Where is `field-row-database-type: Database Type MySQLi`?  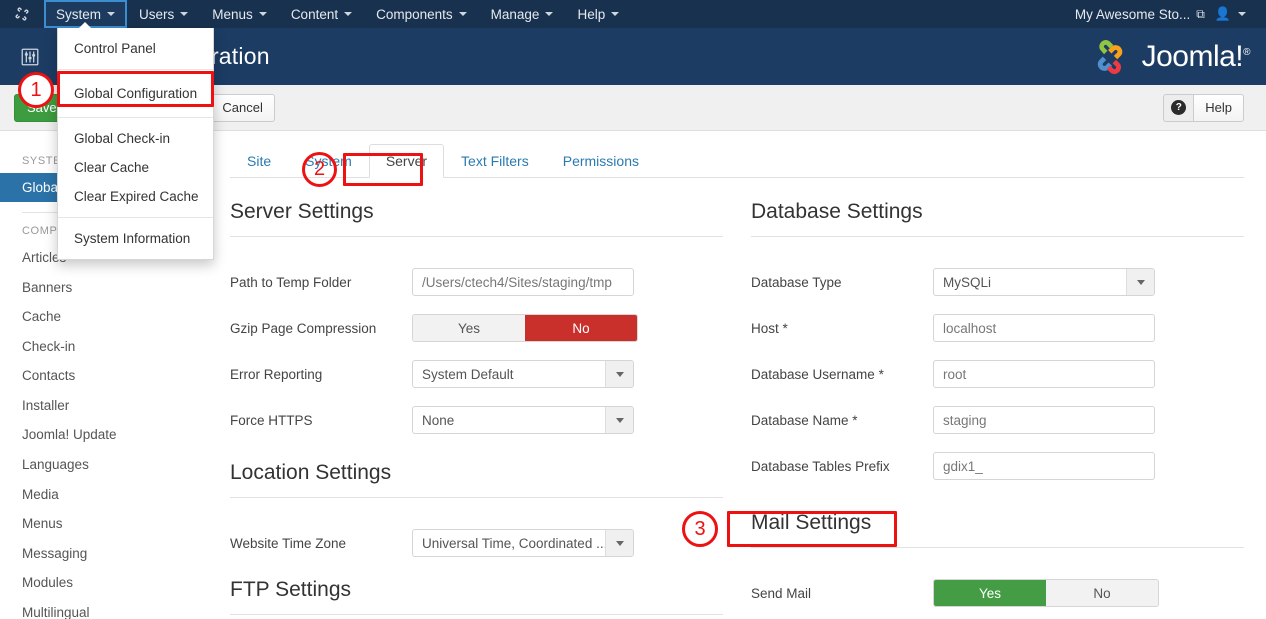 field-row-database-type: Database Type MySQLi is located at coordinates (997, 282).